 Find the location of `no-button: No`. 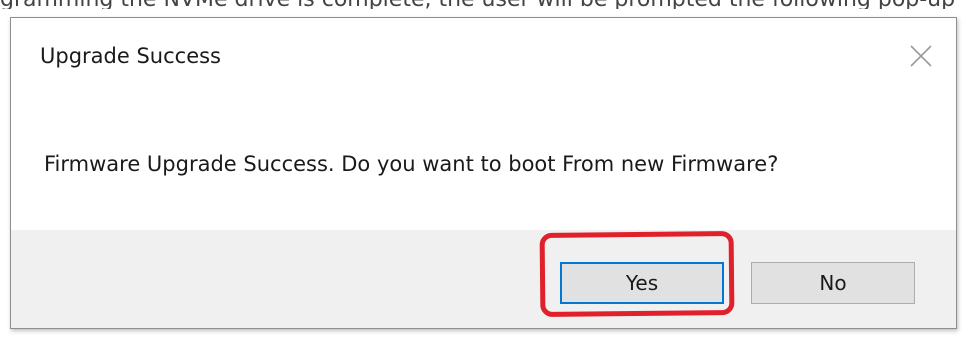

no-button: No is located at coordinates (833, 283).